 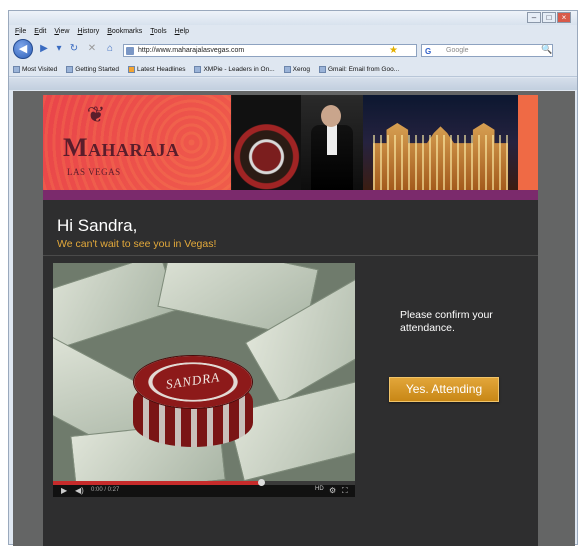 I want to click on menu-help: Help, so click(x=182, y=31).